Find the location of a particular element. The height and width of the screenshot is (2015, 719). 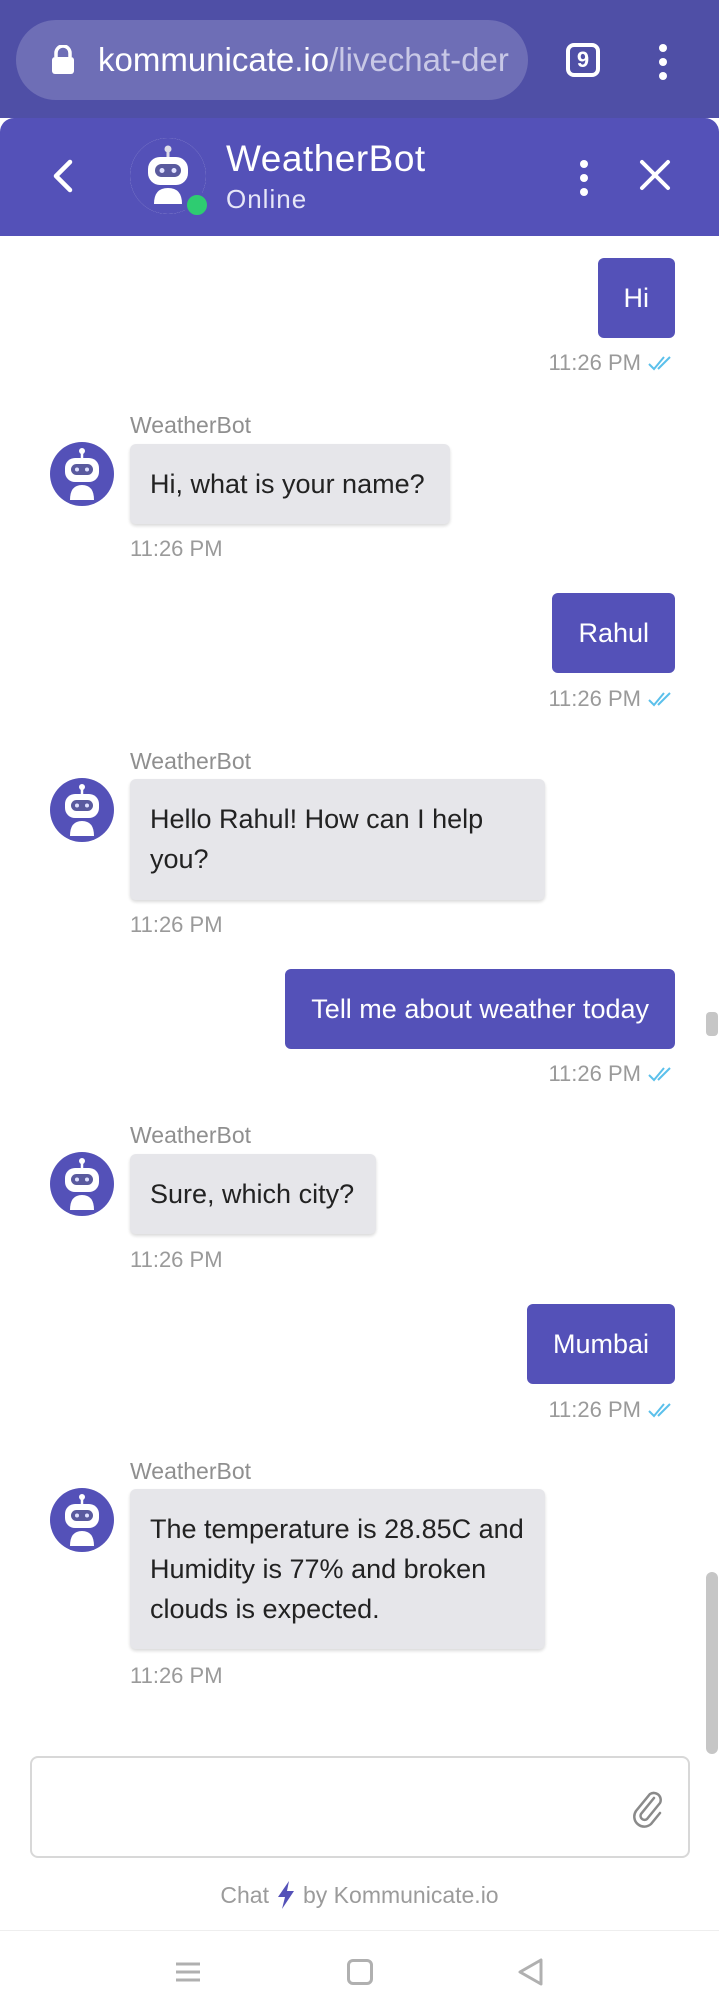

chat-options-icon is located at coordinates (584, 178).